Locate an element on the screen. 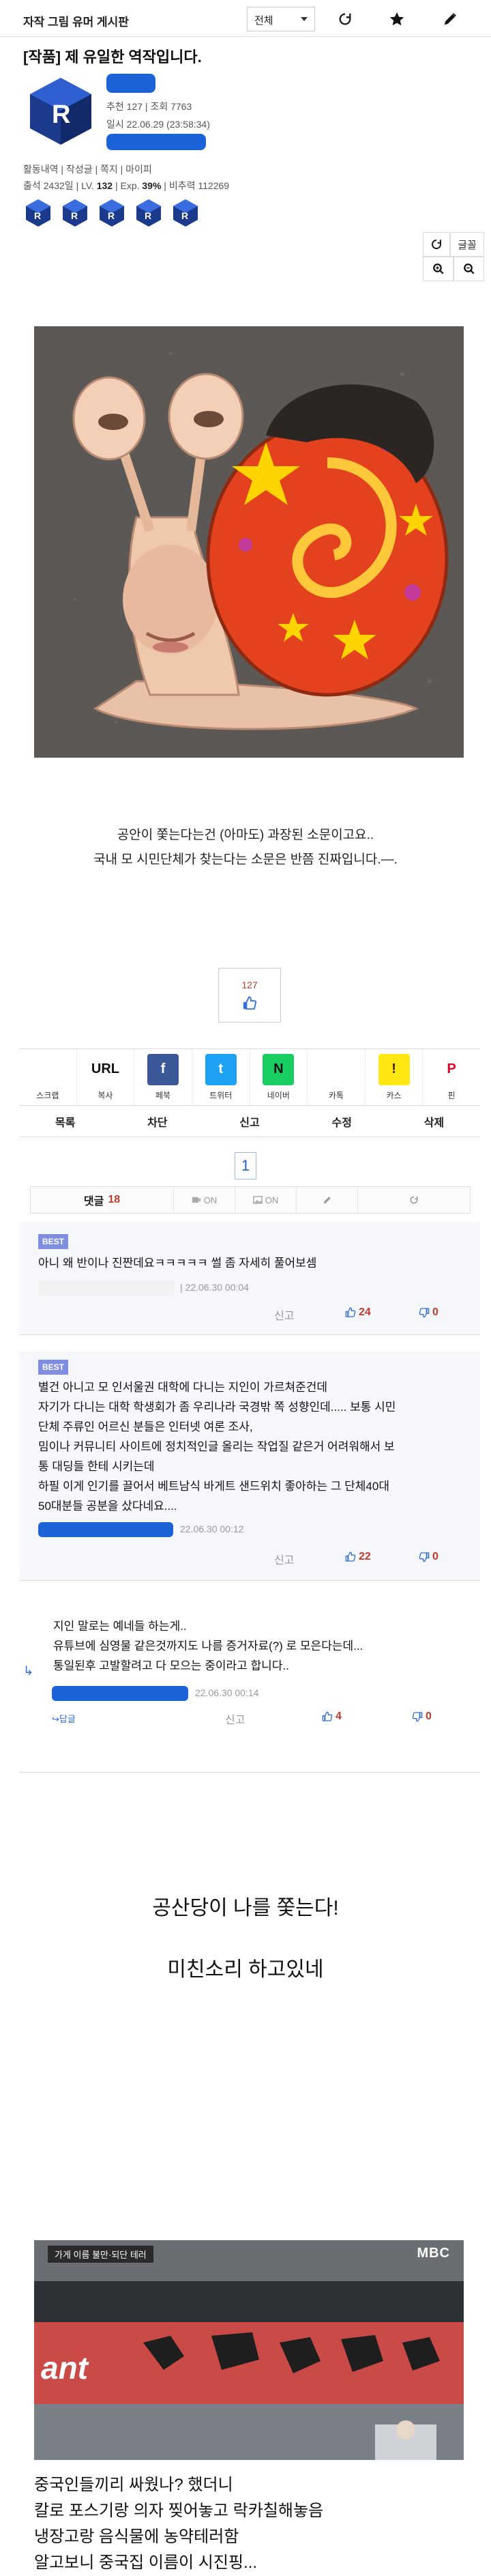 The image size is (491, 2576). font-button: 글꼴 is located at coordinates (467, 244).